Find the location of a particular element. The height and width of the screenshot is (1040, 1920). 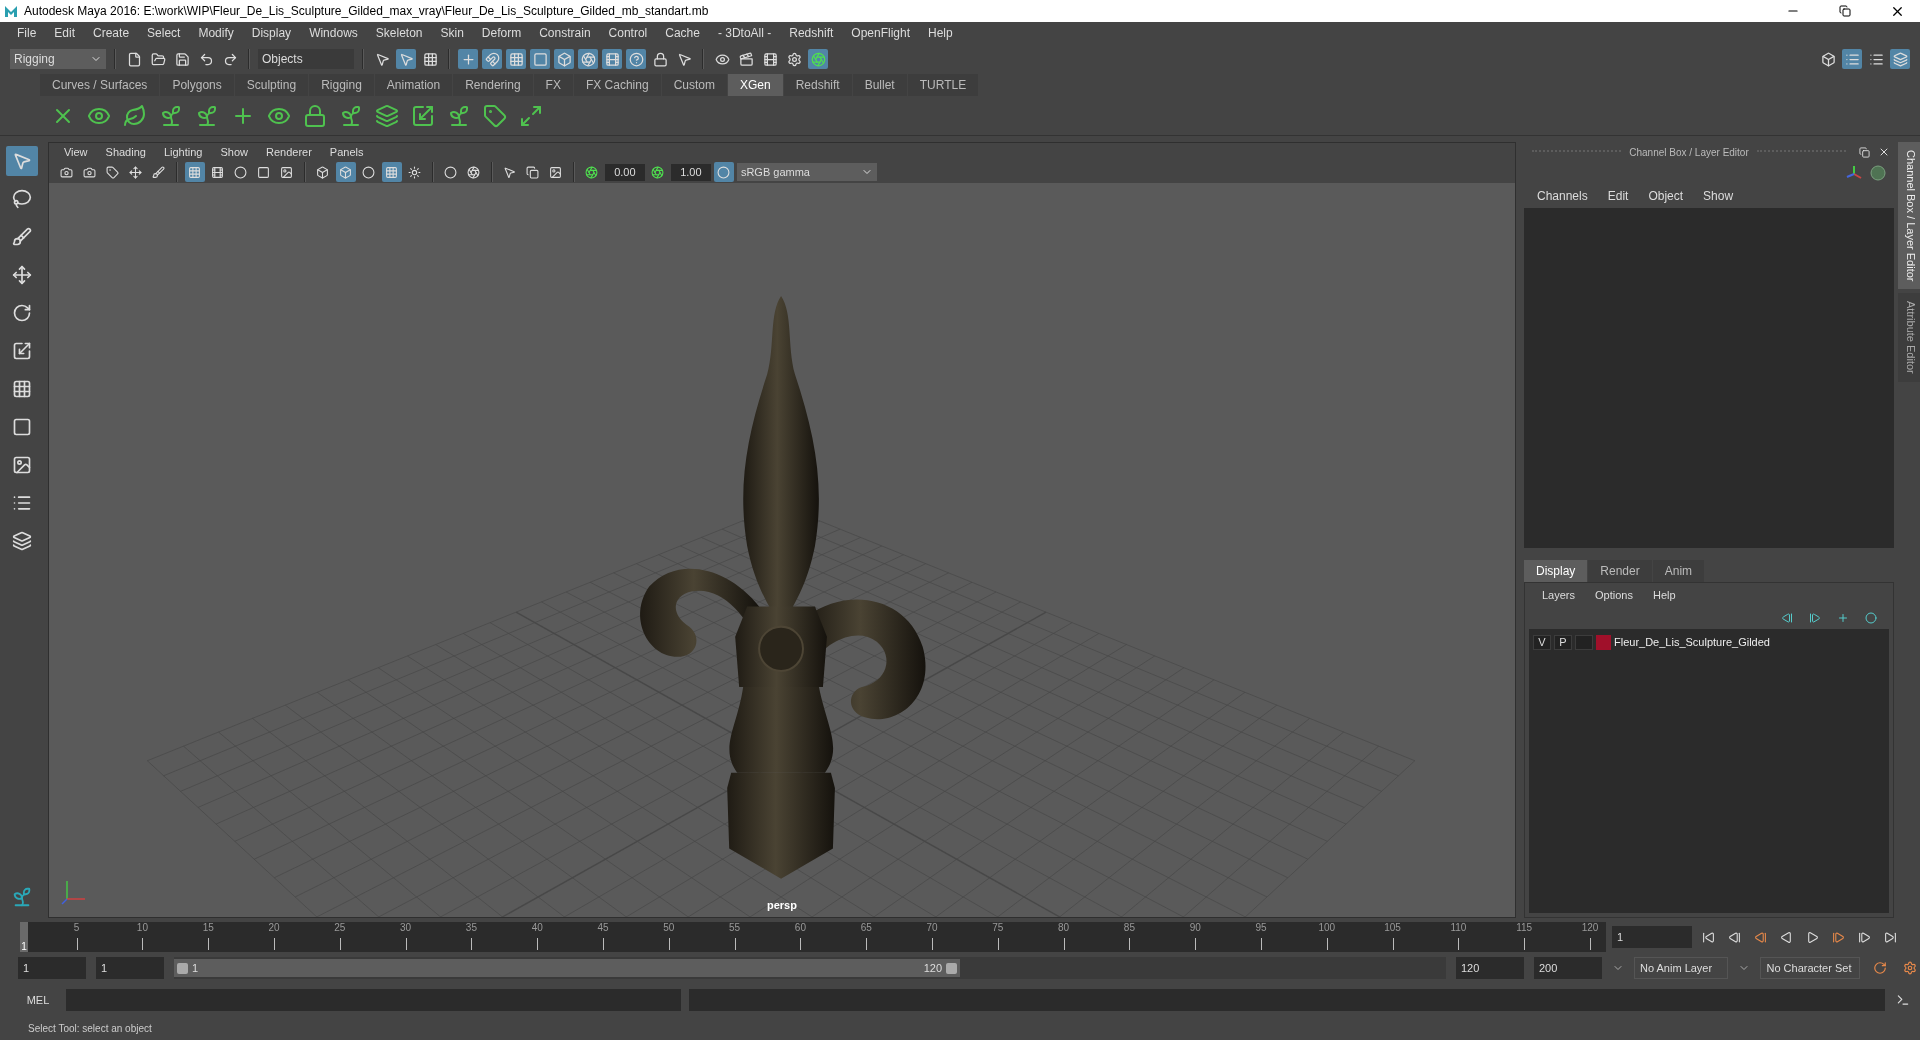

channel-menu-item: Show is located at coordinates (1718, 196).